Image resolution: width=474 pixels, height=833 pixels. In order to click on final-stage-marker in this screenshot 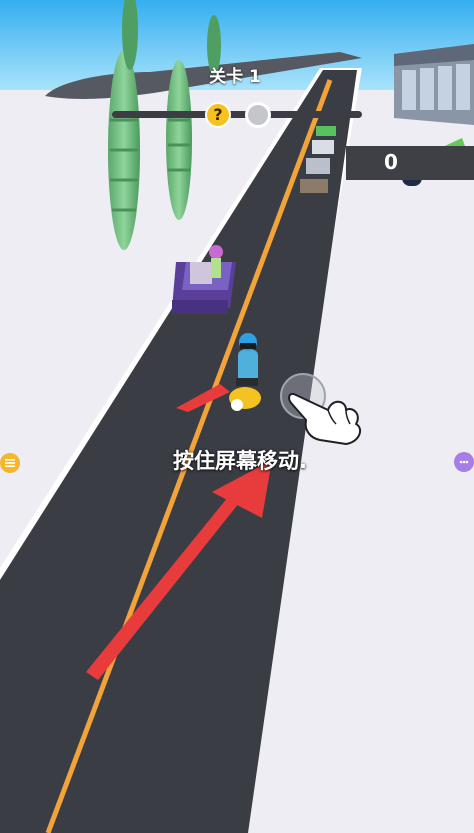, I will do `click(258, 115)`.